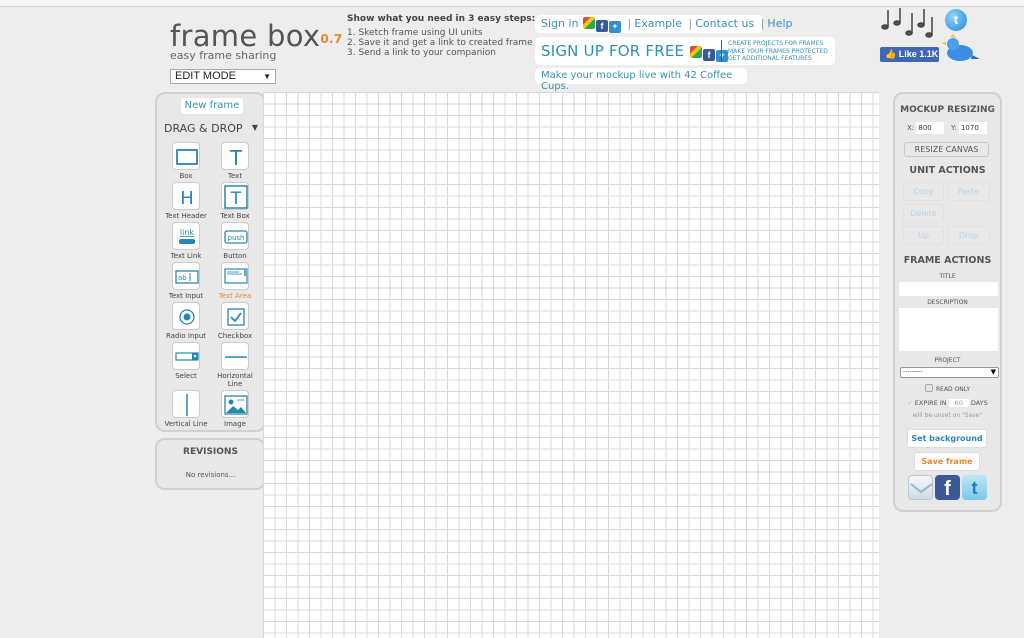 Image resolution: width=1024 pixels, height=638 pixels. I want to click on mode-select-value: EDIT MODE, so click(205, 76).